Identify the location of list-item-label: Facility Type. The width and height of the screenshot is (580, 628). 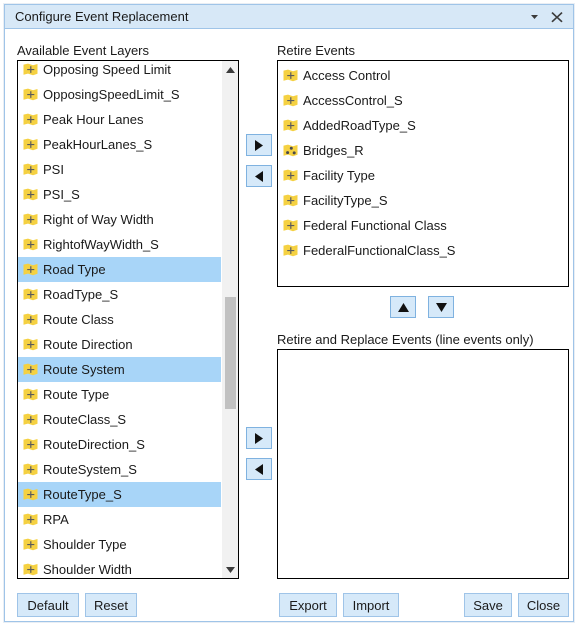
(339, 175).